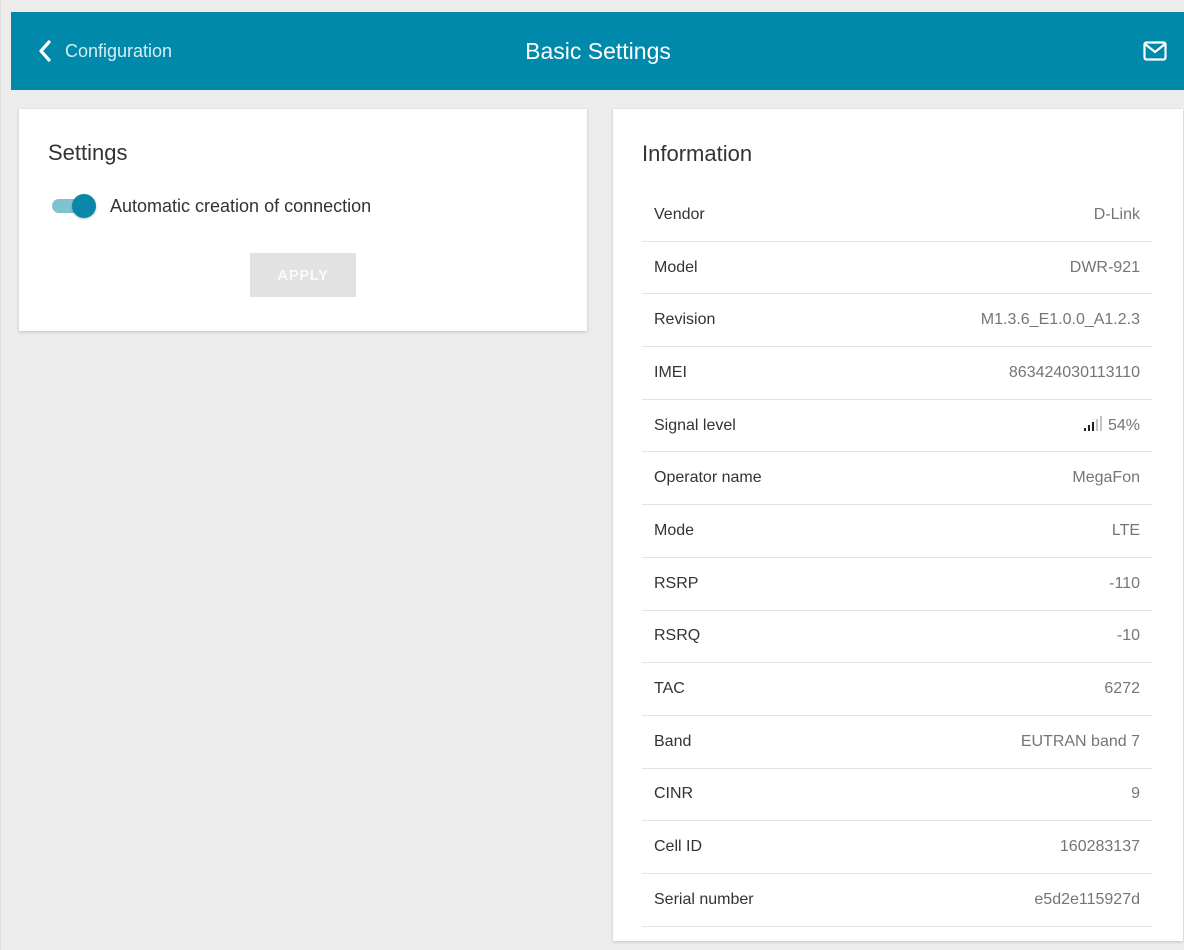 This screenshot has width=1184, height=950. I want to click on messages-button, so click(1155, 51).